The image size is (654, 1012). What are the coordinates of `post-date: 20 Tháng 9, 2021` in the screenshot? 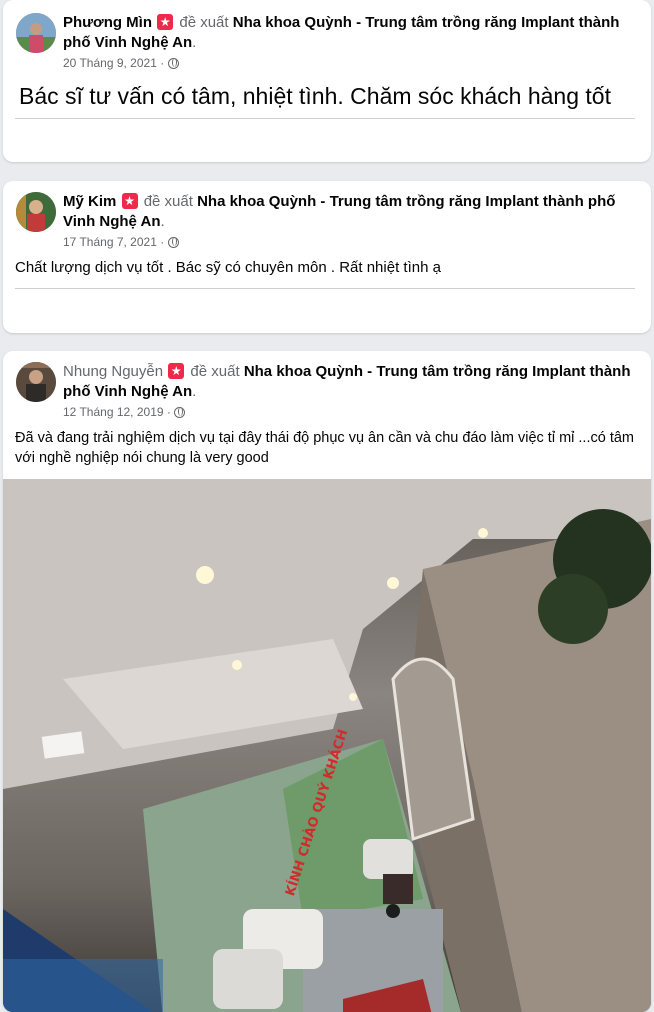 It's located at (110, 63).